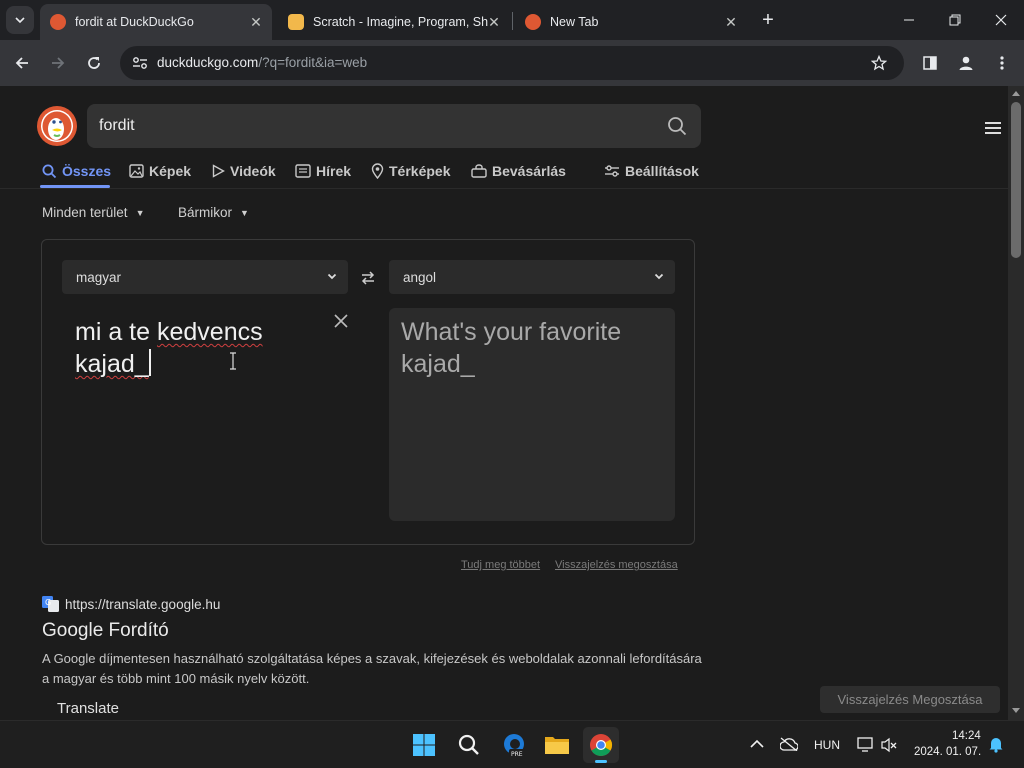 This screenshot has width=1024, height=768. What do you see at coordinates (140, 212) in the screenshot?
I see `caret-down-icon: ▼` at bounding box center [140, 212].